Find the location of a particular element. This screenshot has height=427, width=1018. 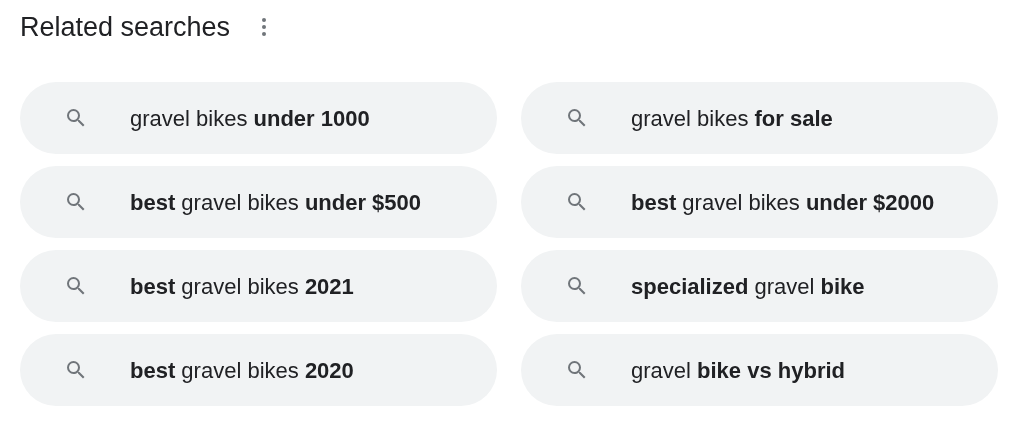

search-suggestion: best gravel bikes 2021 is located at coordinates (258, 286).